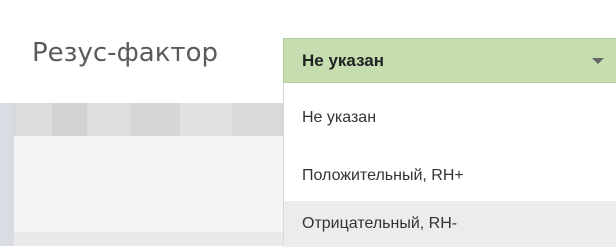 The height and width of the screenshot is (247, 616). Describe the element at coordinates (343, 60) in the screenshot. I see `rh-factor-selected-value: Не указан` at that location.